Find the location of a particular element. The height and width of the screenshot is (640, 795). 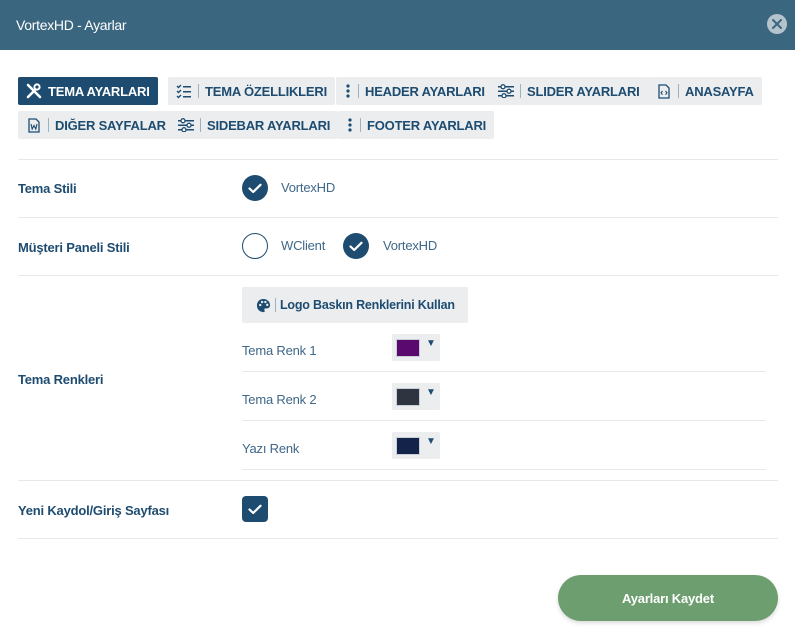

close-icon is located at coordinates (777, 24).